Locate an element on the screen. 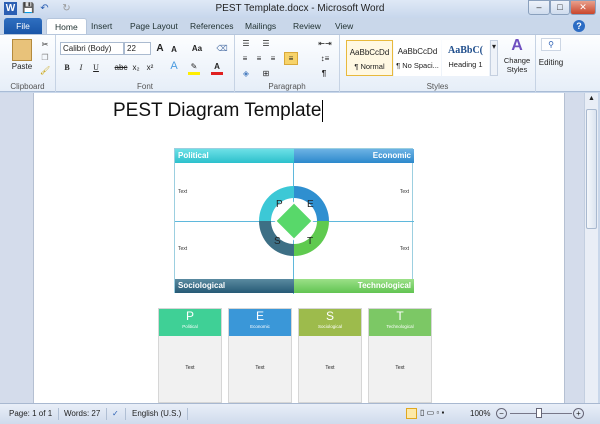  card-letter: P is located at coordinates (189, 316).